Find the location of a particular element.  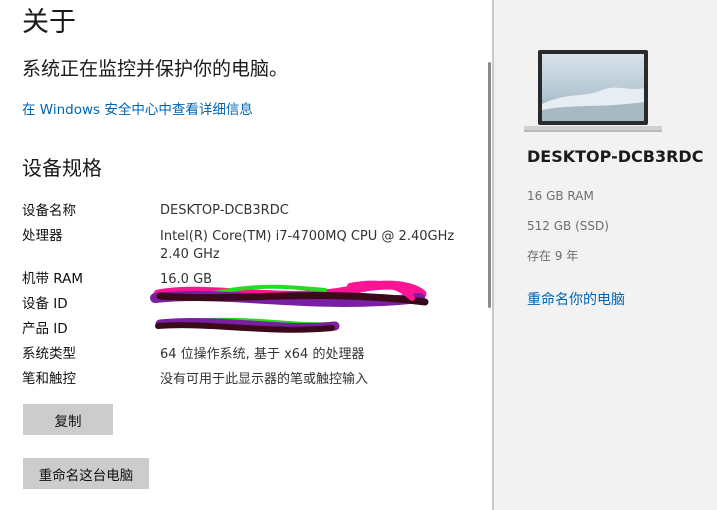

sidebar-rename-link: 重命名你的电脑 is located at coordinates (576, 300).